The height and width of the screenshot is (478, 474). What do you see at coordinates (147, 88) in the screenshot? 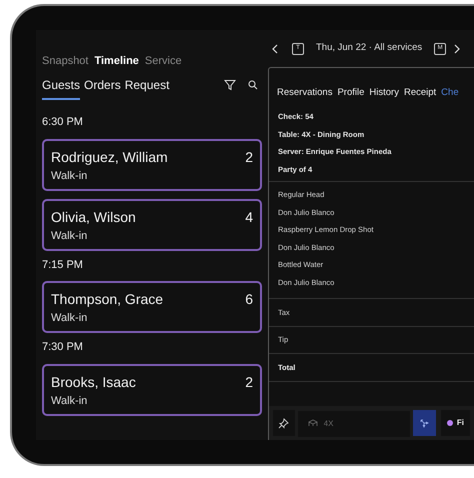
I see `guest-list-tab: Request` at bounding box center [147, 88].